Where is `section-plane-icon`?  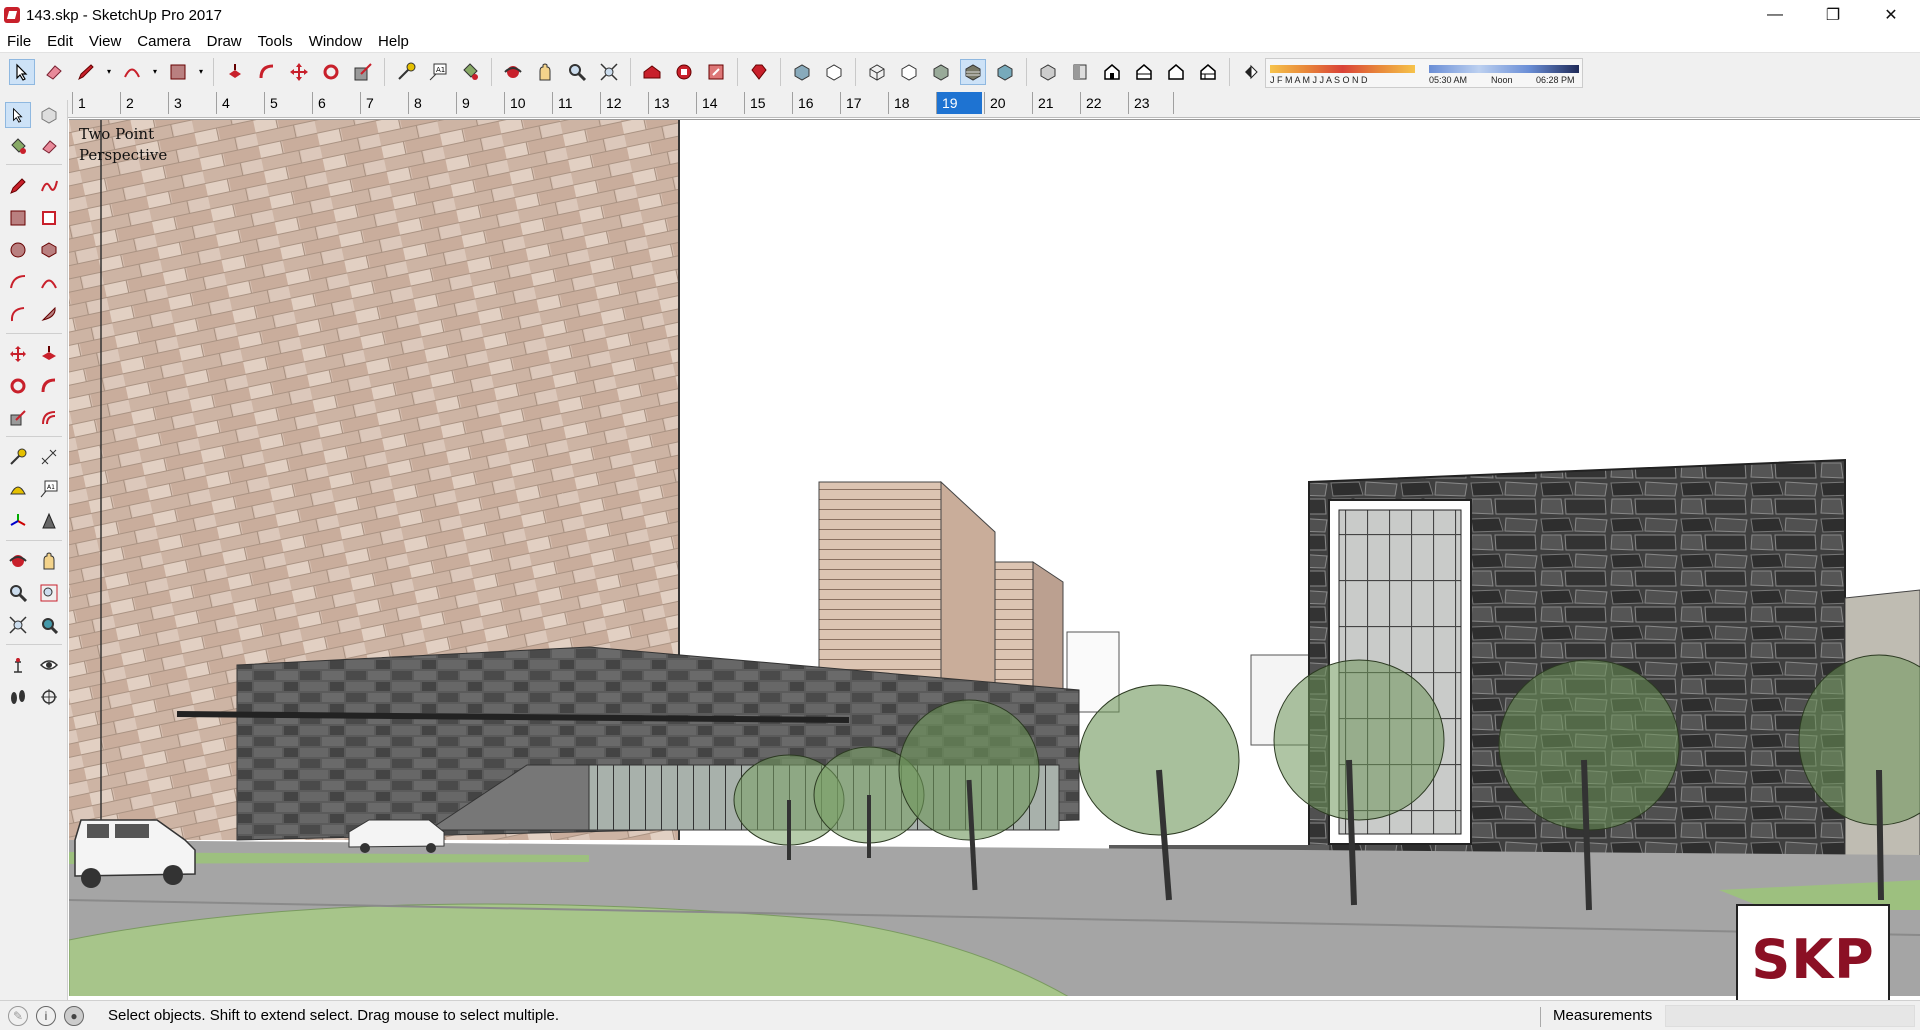 section-plane-icon is located at coordinates (49, 697).